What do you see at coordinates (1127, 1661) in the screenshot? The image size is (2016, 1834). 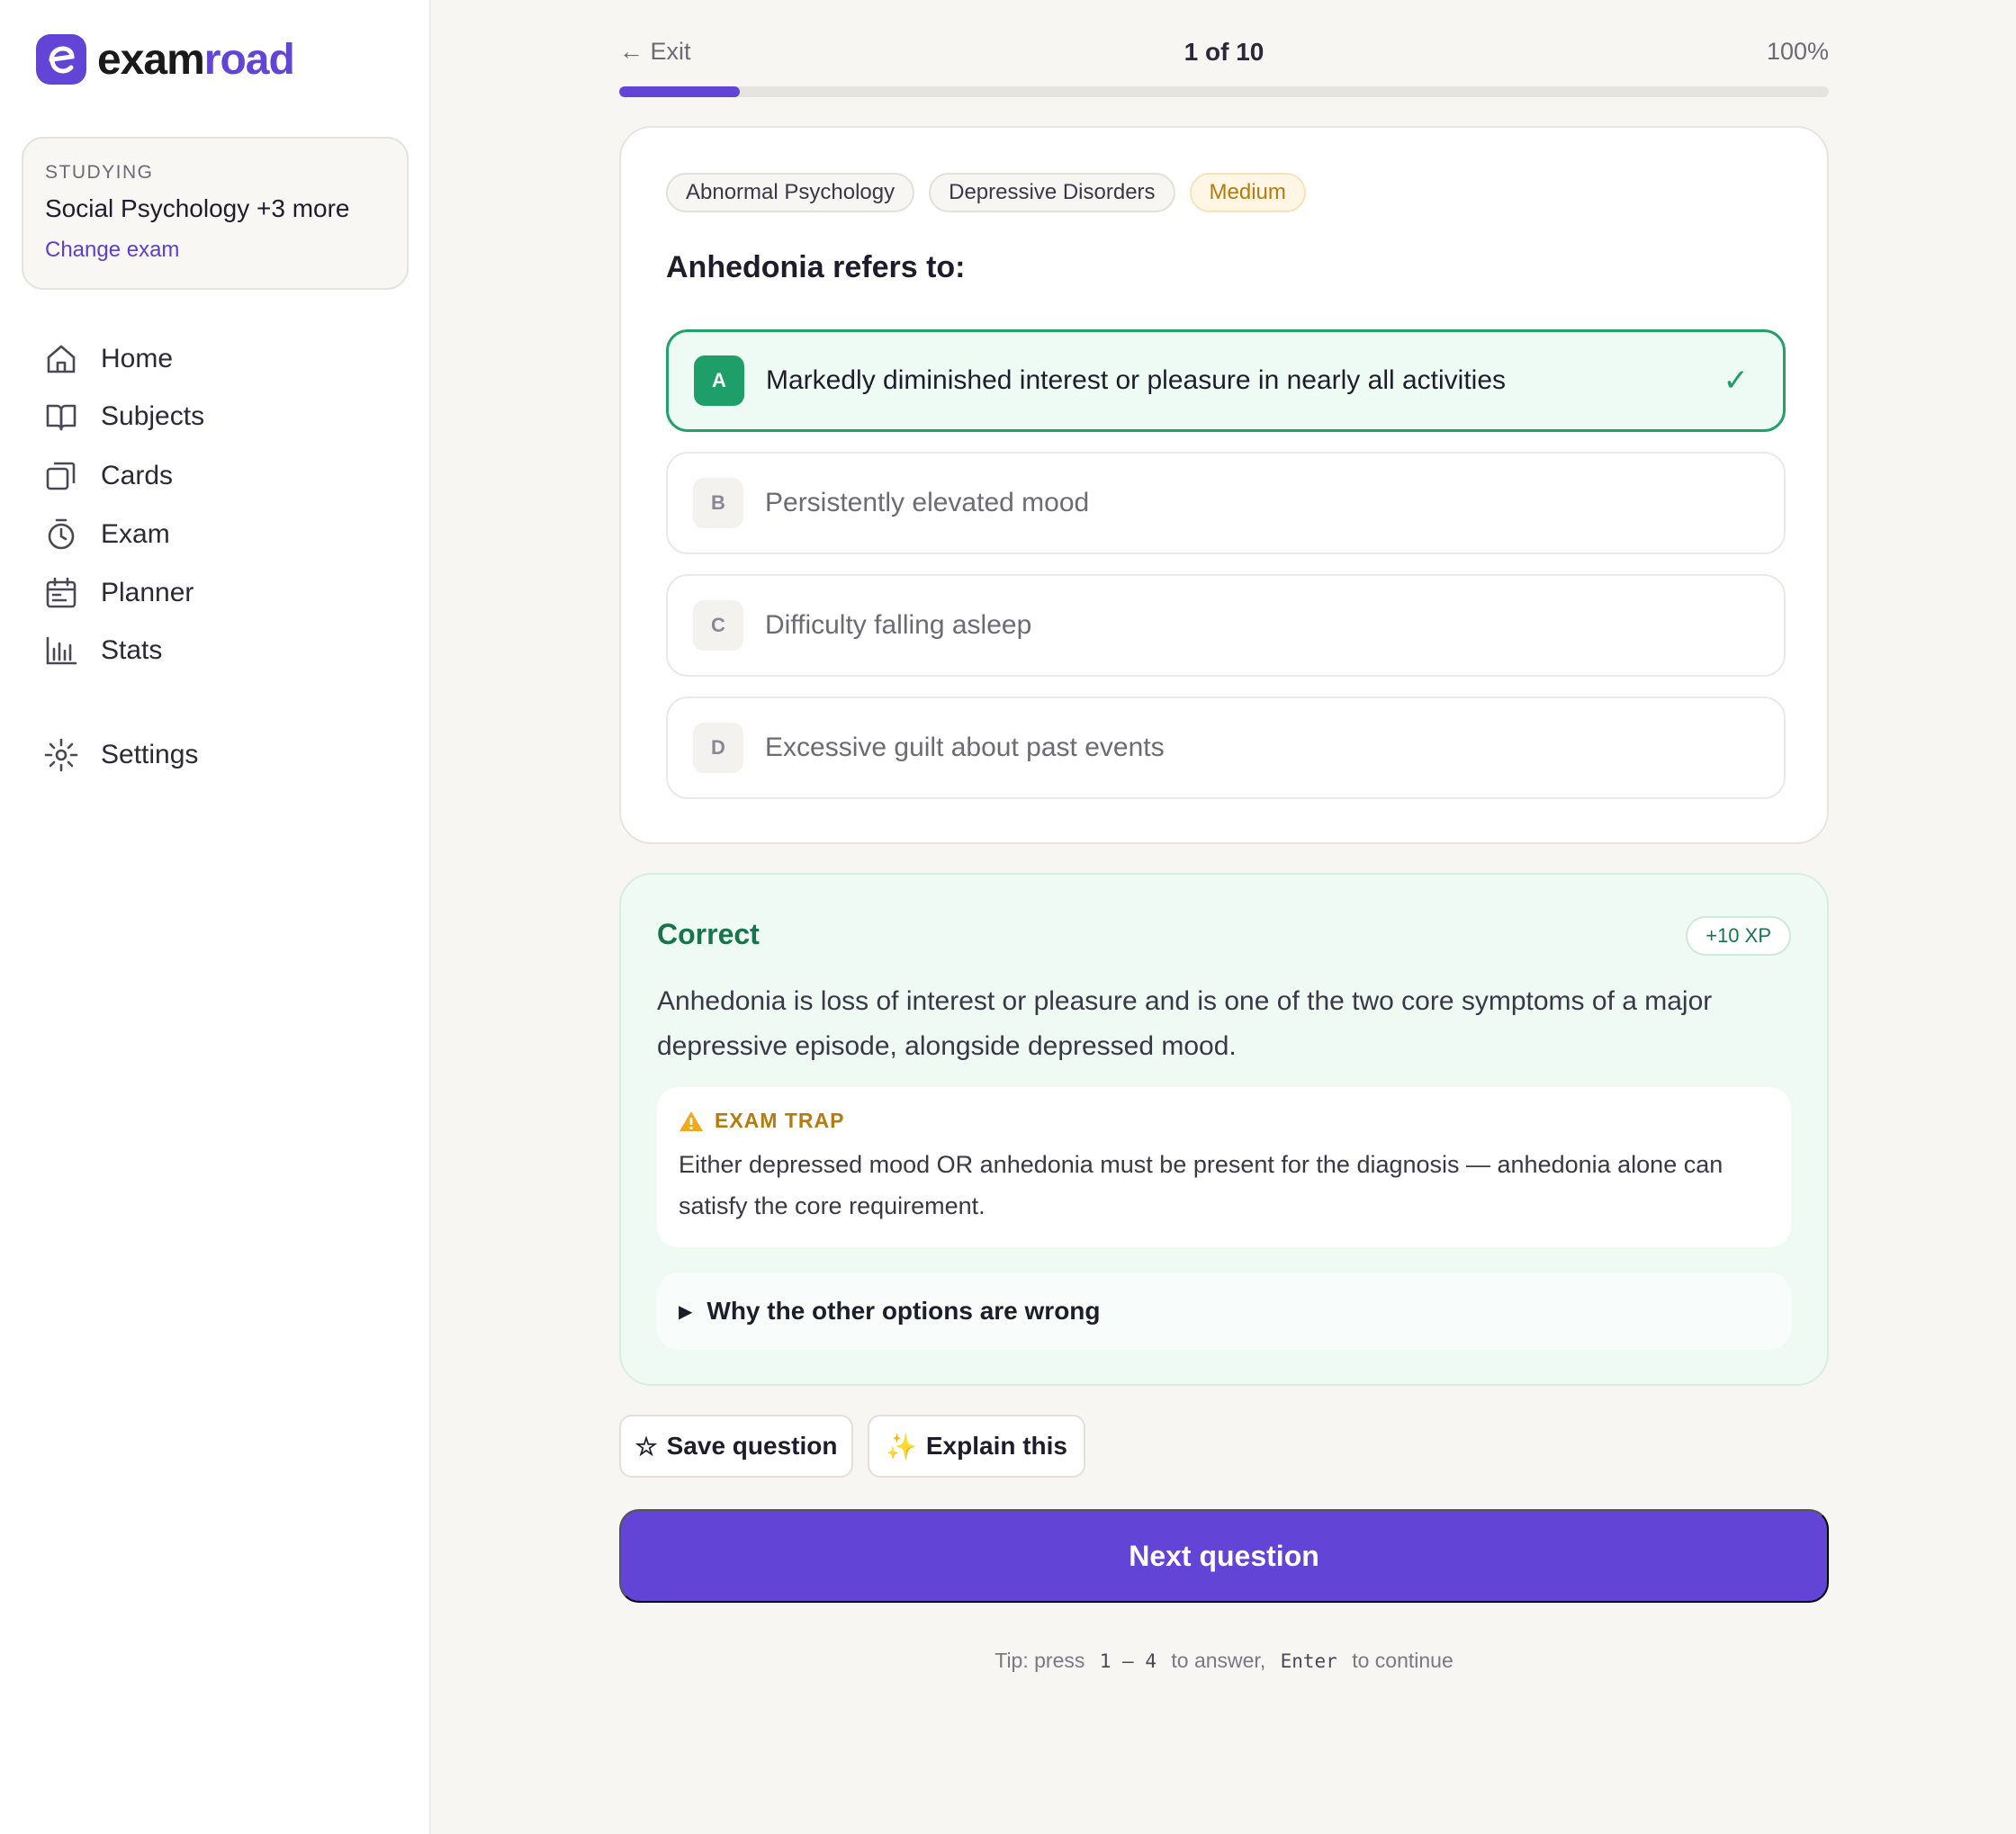 I see `tip-key-numbers: 1 – 4` at bounding box center [1127, 1661].